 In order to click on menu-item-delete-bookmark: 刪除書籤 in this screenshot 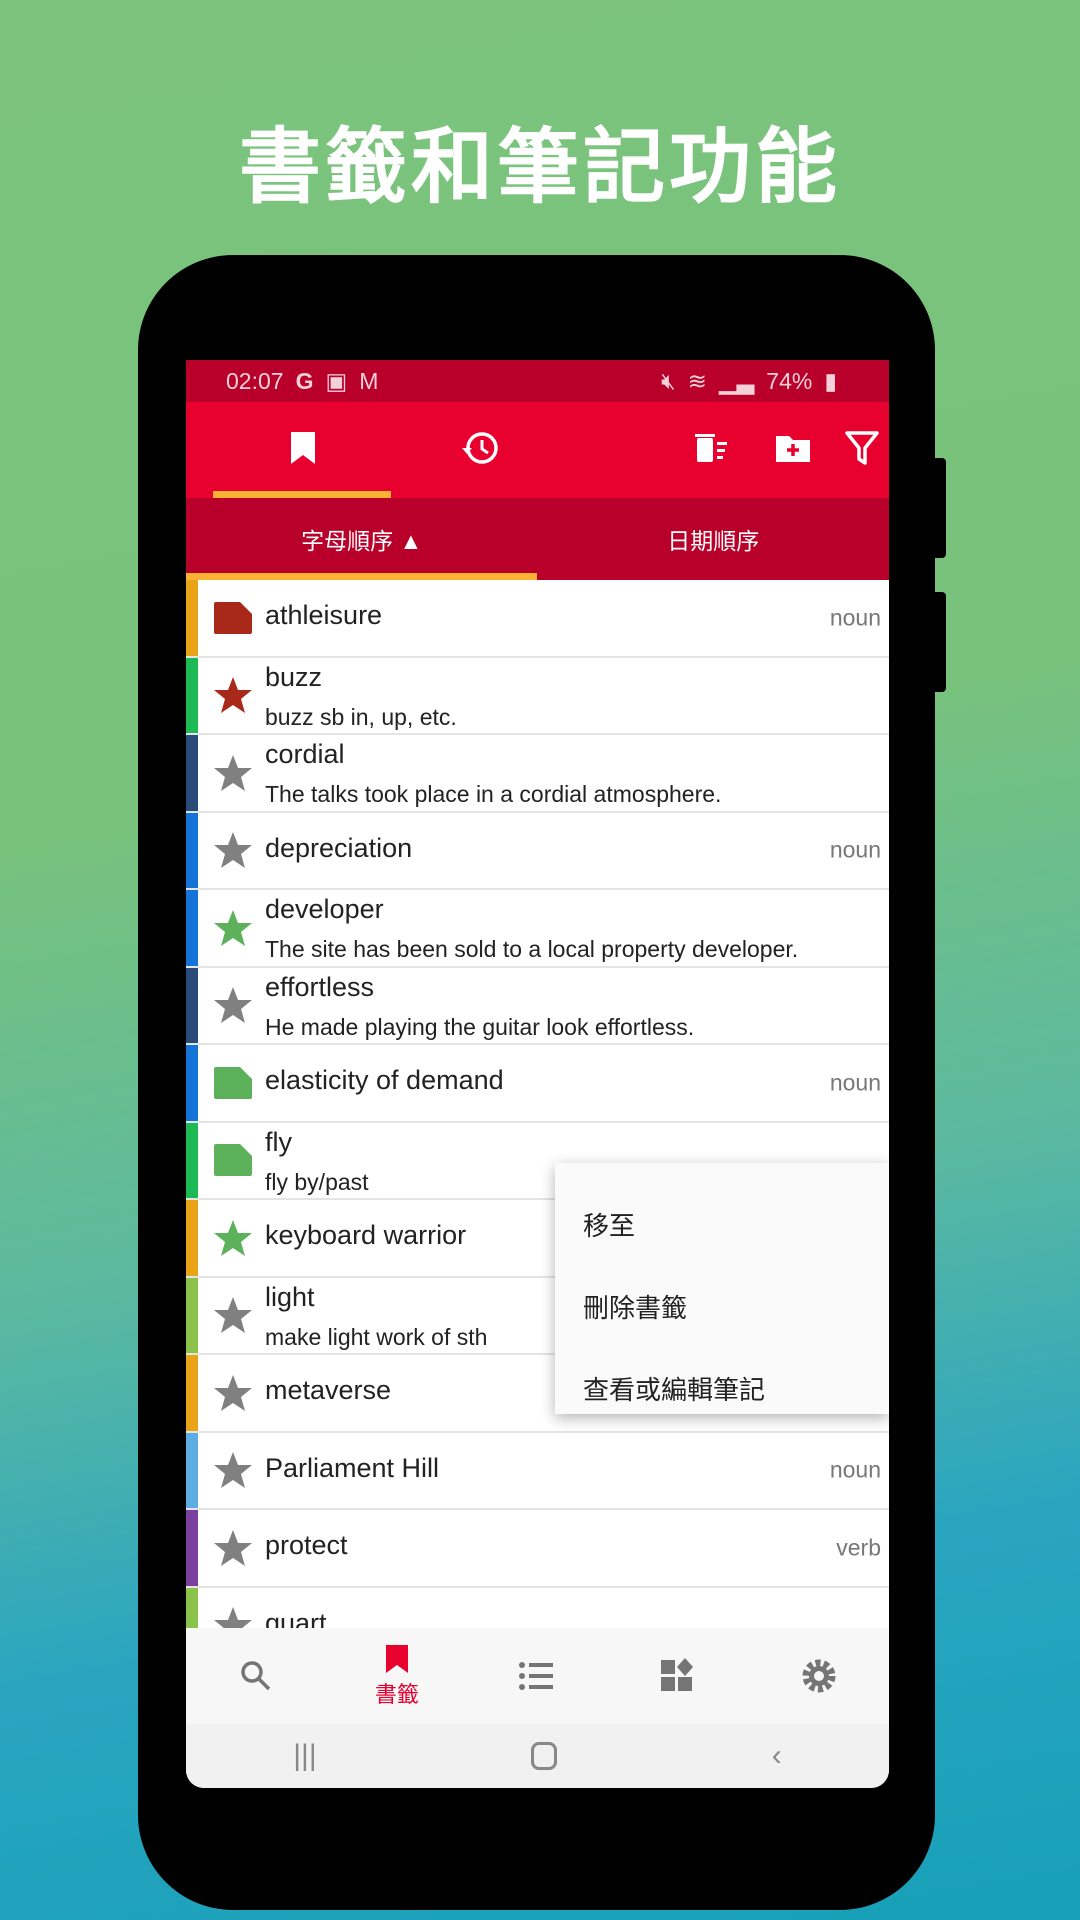, I will do `click(722, 1306)`.